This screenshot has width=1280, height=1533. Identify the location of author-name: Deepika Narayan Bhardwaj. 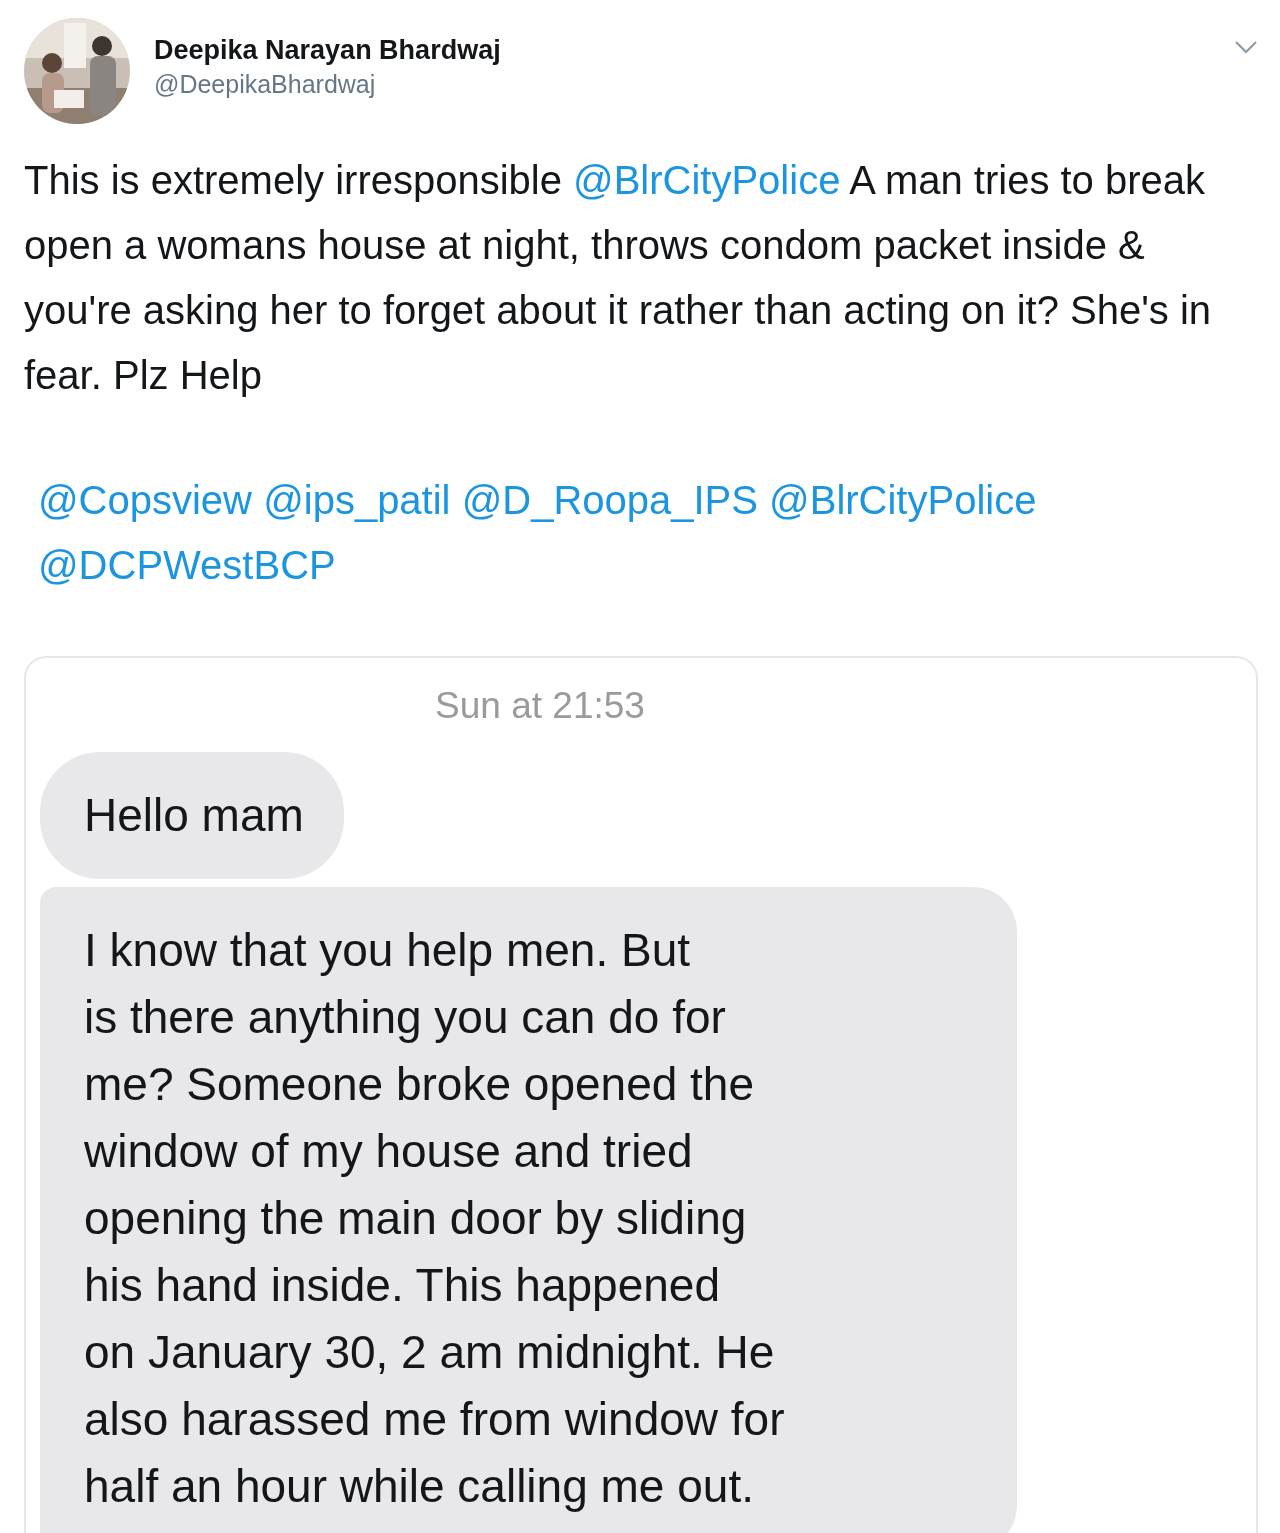
(328, 50).